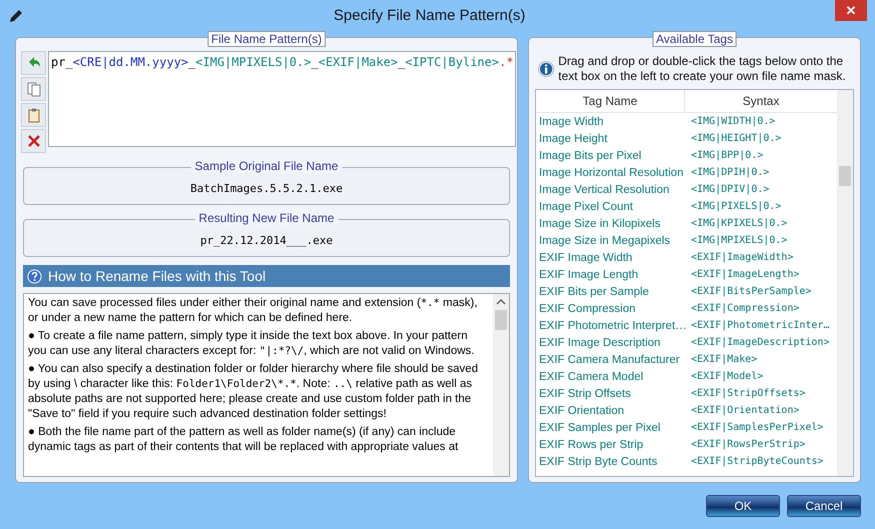 This screenshot has height=529, width=875. I want to click on tag-name-cell: EXIF Image Description, so click(611, 342).